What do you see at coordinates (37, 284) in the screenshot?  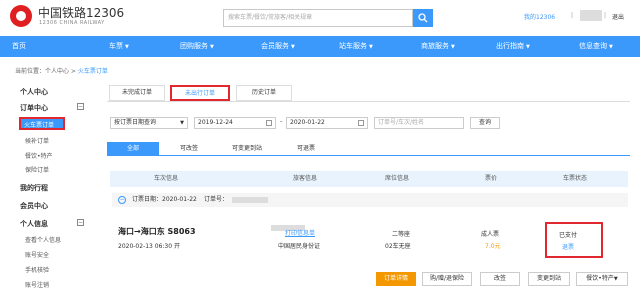 I see `sidebar-item-account-logout: 账号注销` at bounding box center [37, 284].